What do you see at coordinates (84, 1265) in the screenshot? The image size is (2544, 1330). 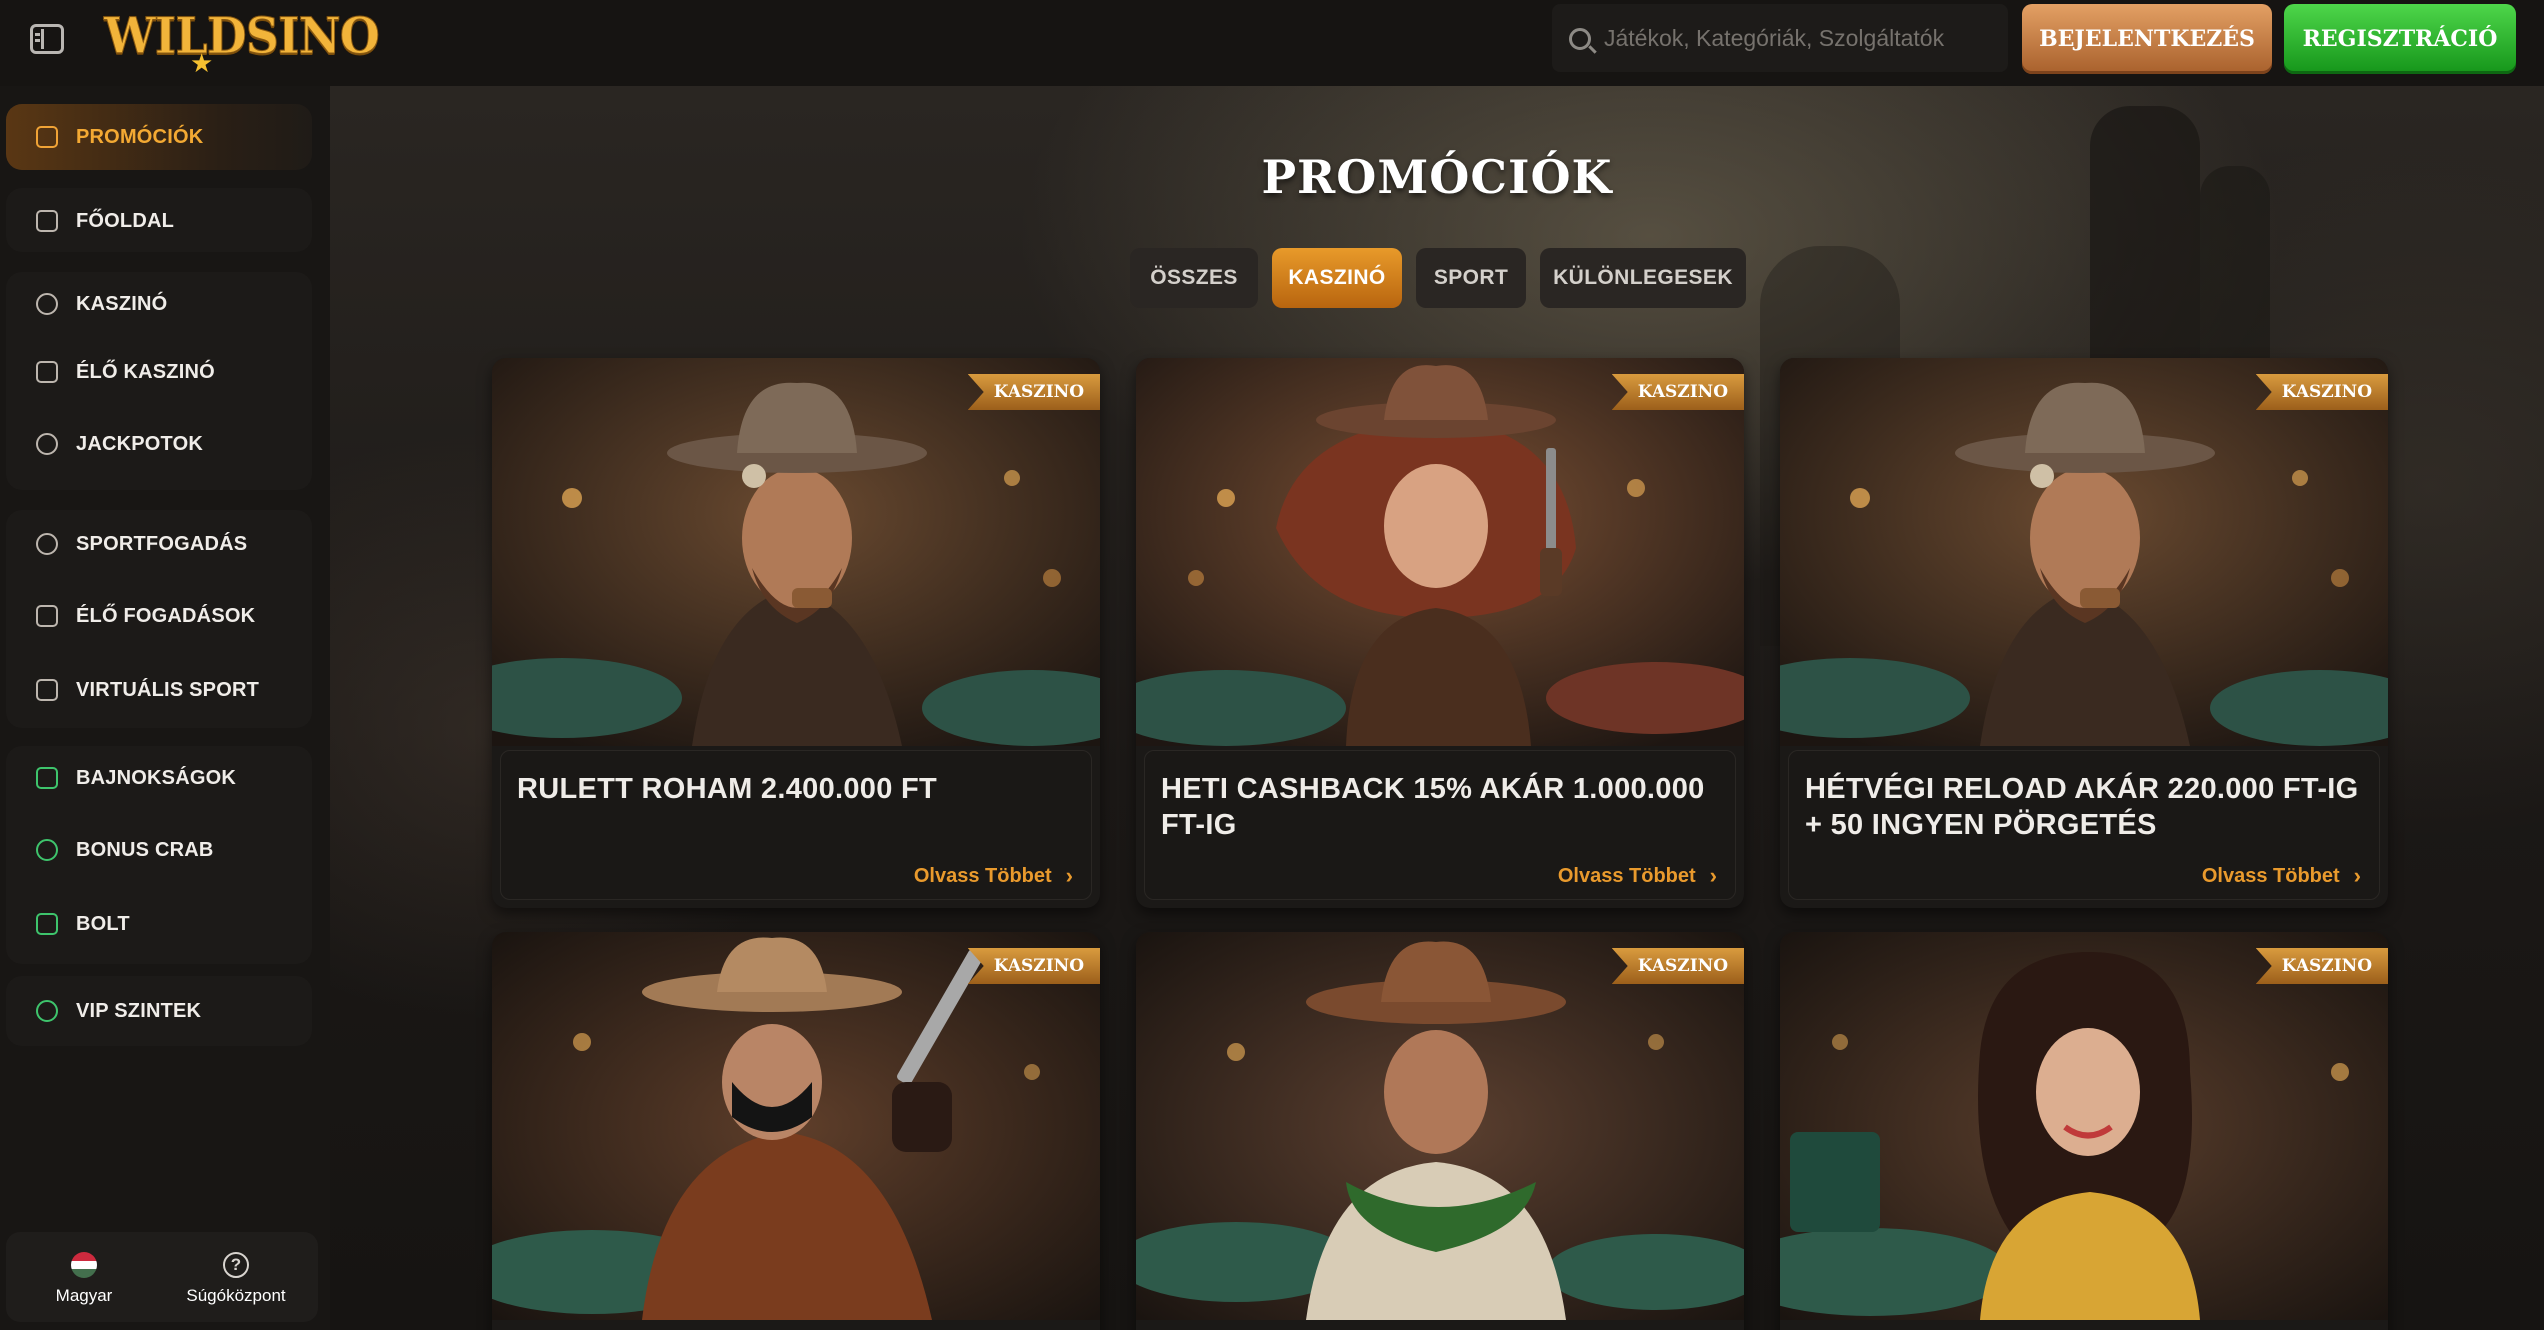 I see `hungarian-flag-icon` at bounding box center [84, 1265].